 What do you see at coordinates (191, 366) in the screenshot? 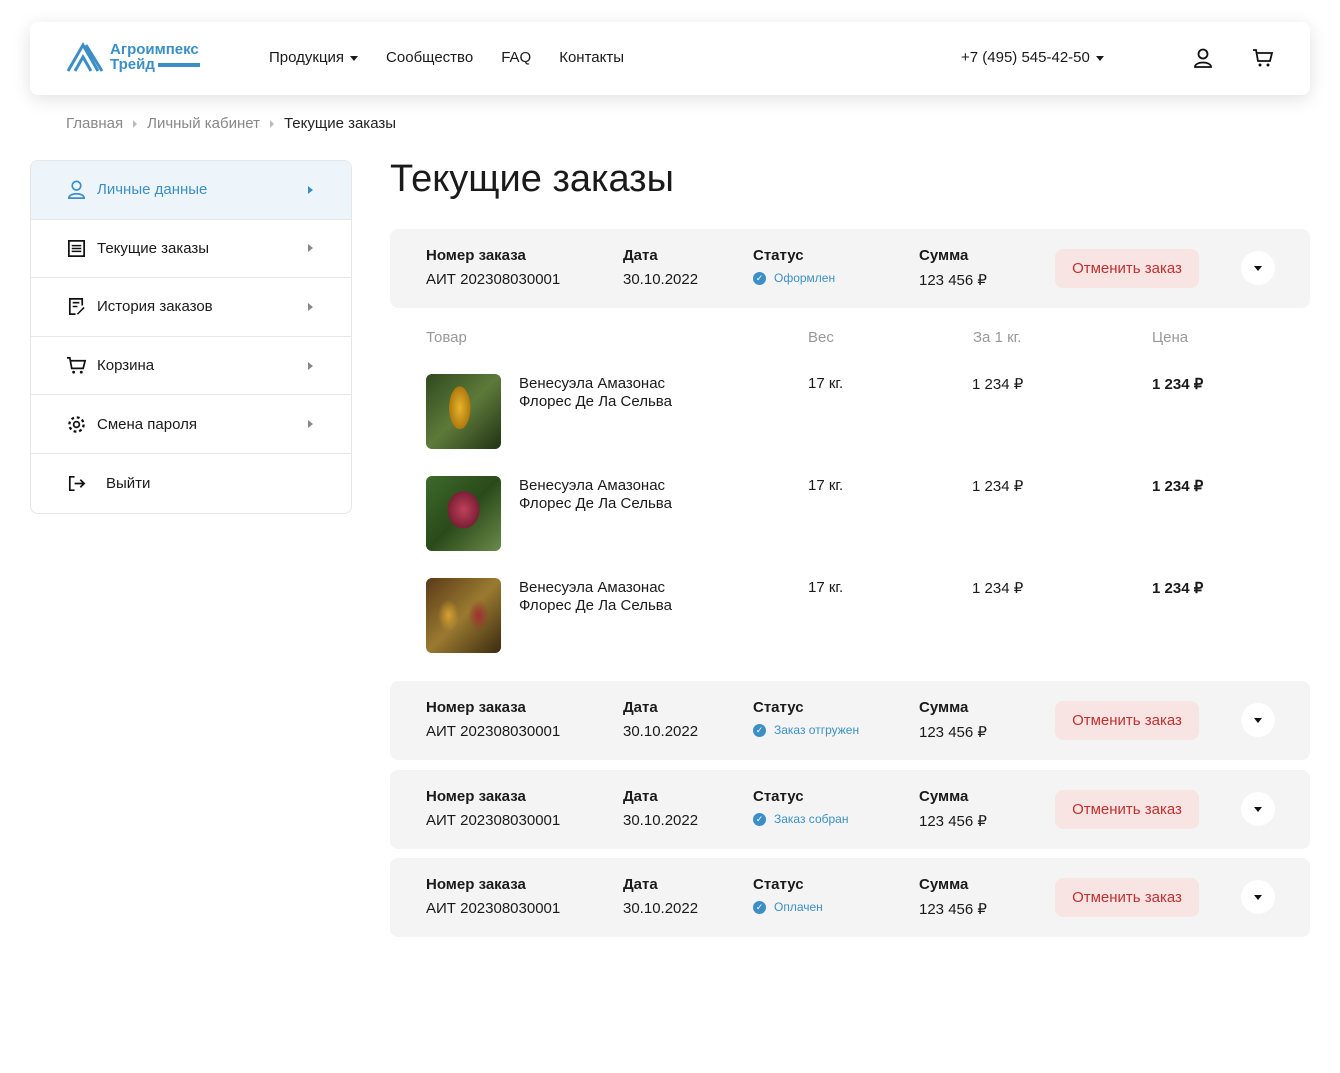
I see `sidebar-item-cart: Корзина` at bounding box center [191, 366].